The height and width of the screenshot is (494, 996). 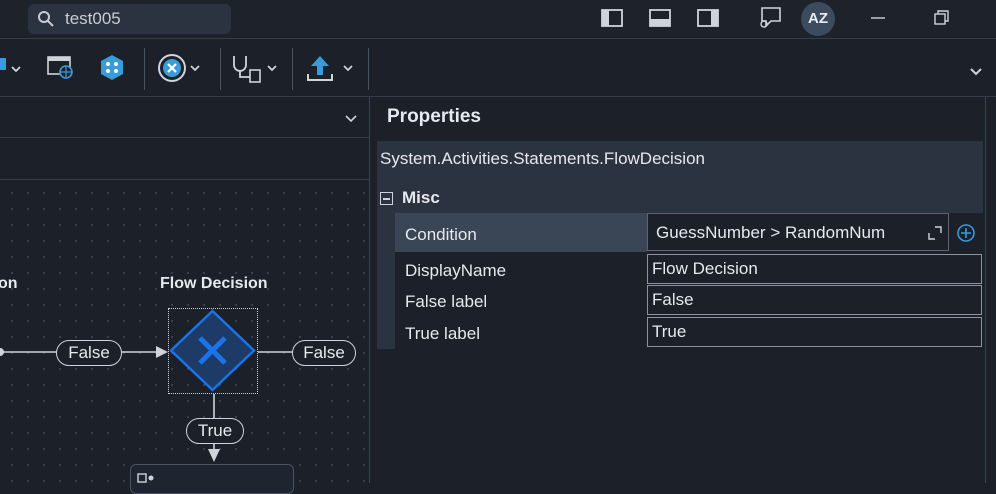 I want to click on search-icon, so click(x=46, y=19).